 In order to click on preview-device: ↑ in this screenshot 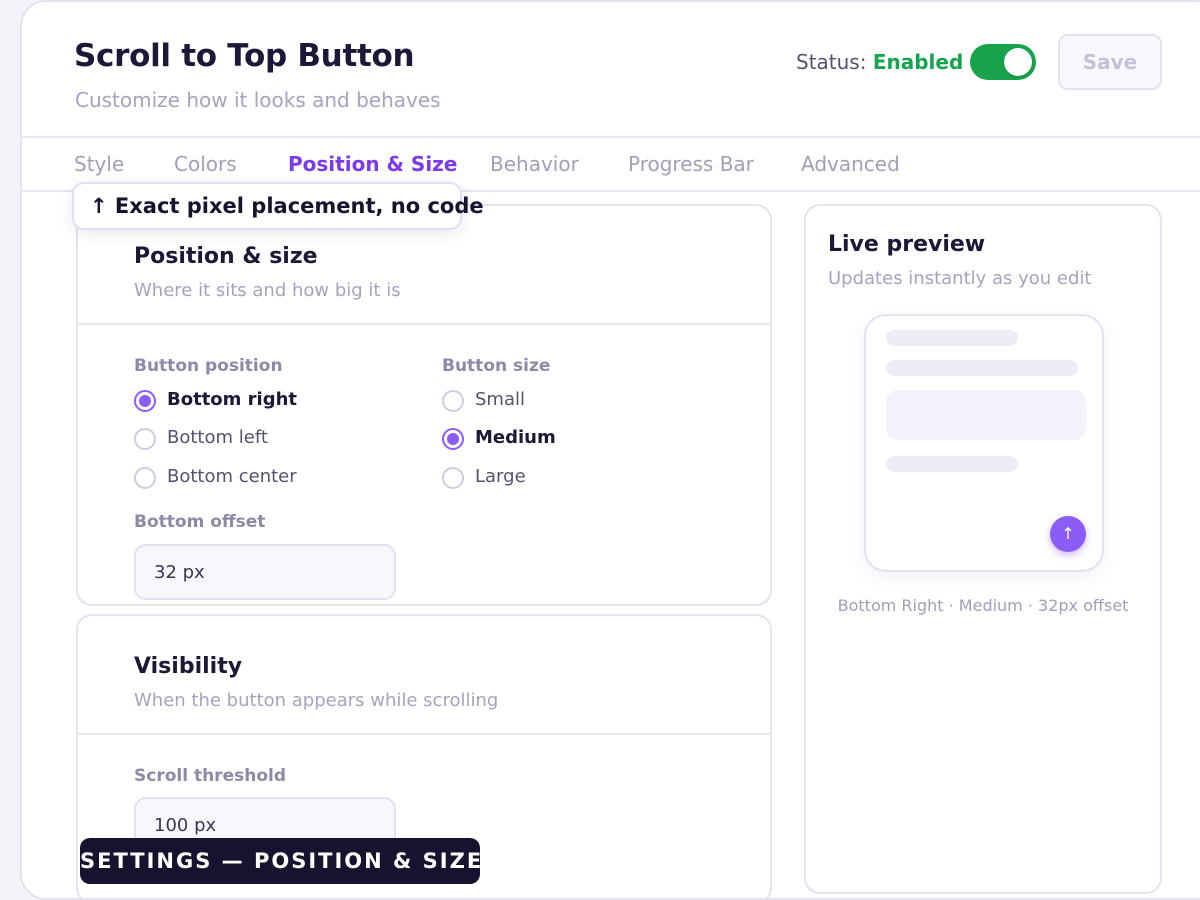, I will do `click(984, 443)`.